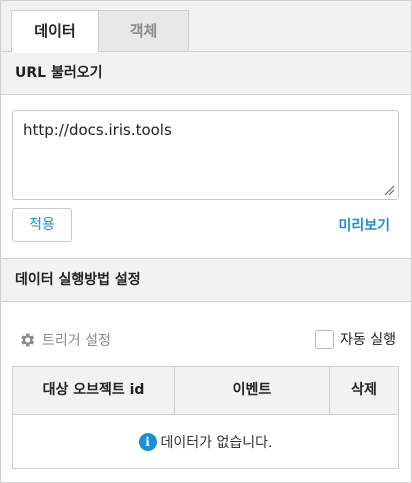 The image size is (412, 483). I want to click on auto-run-toggle: 자동 실행, so click(355, 339).